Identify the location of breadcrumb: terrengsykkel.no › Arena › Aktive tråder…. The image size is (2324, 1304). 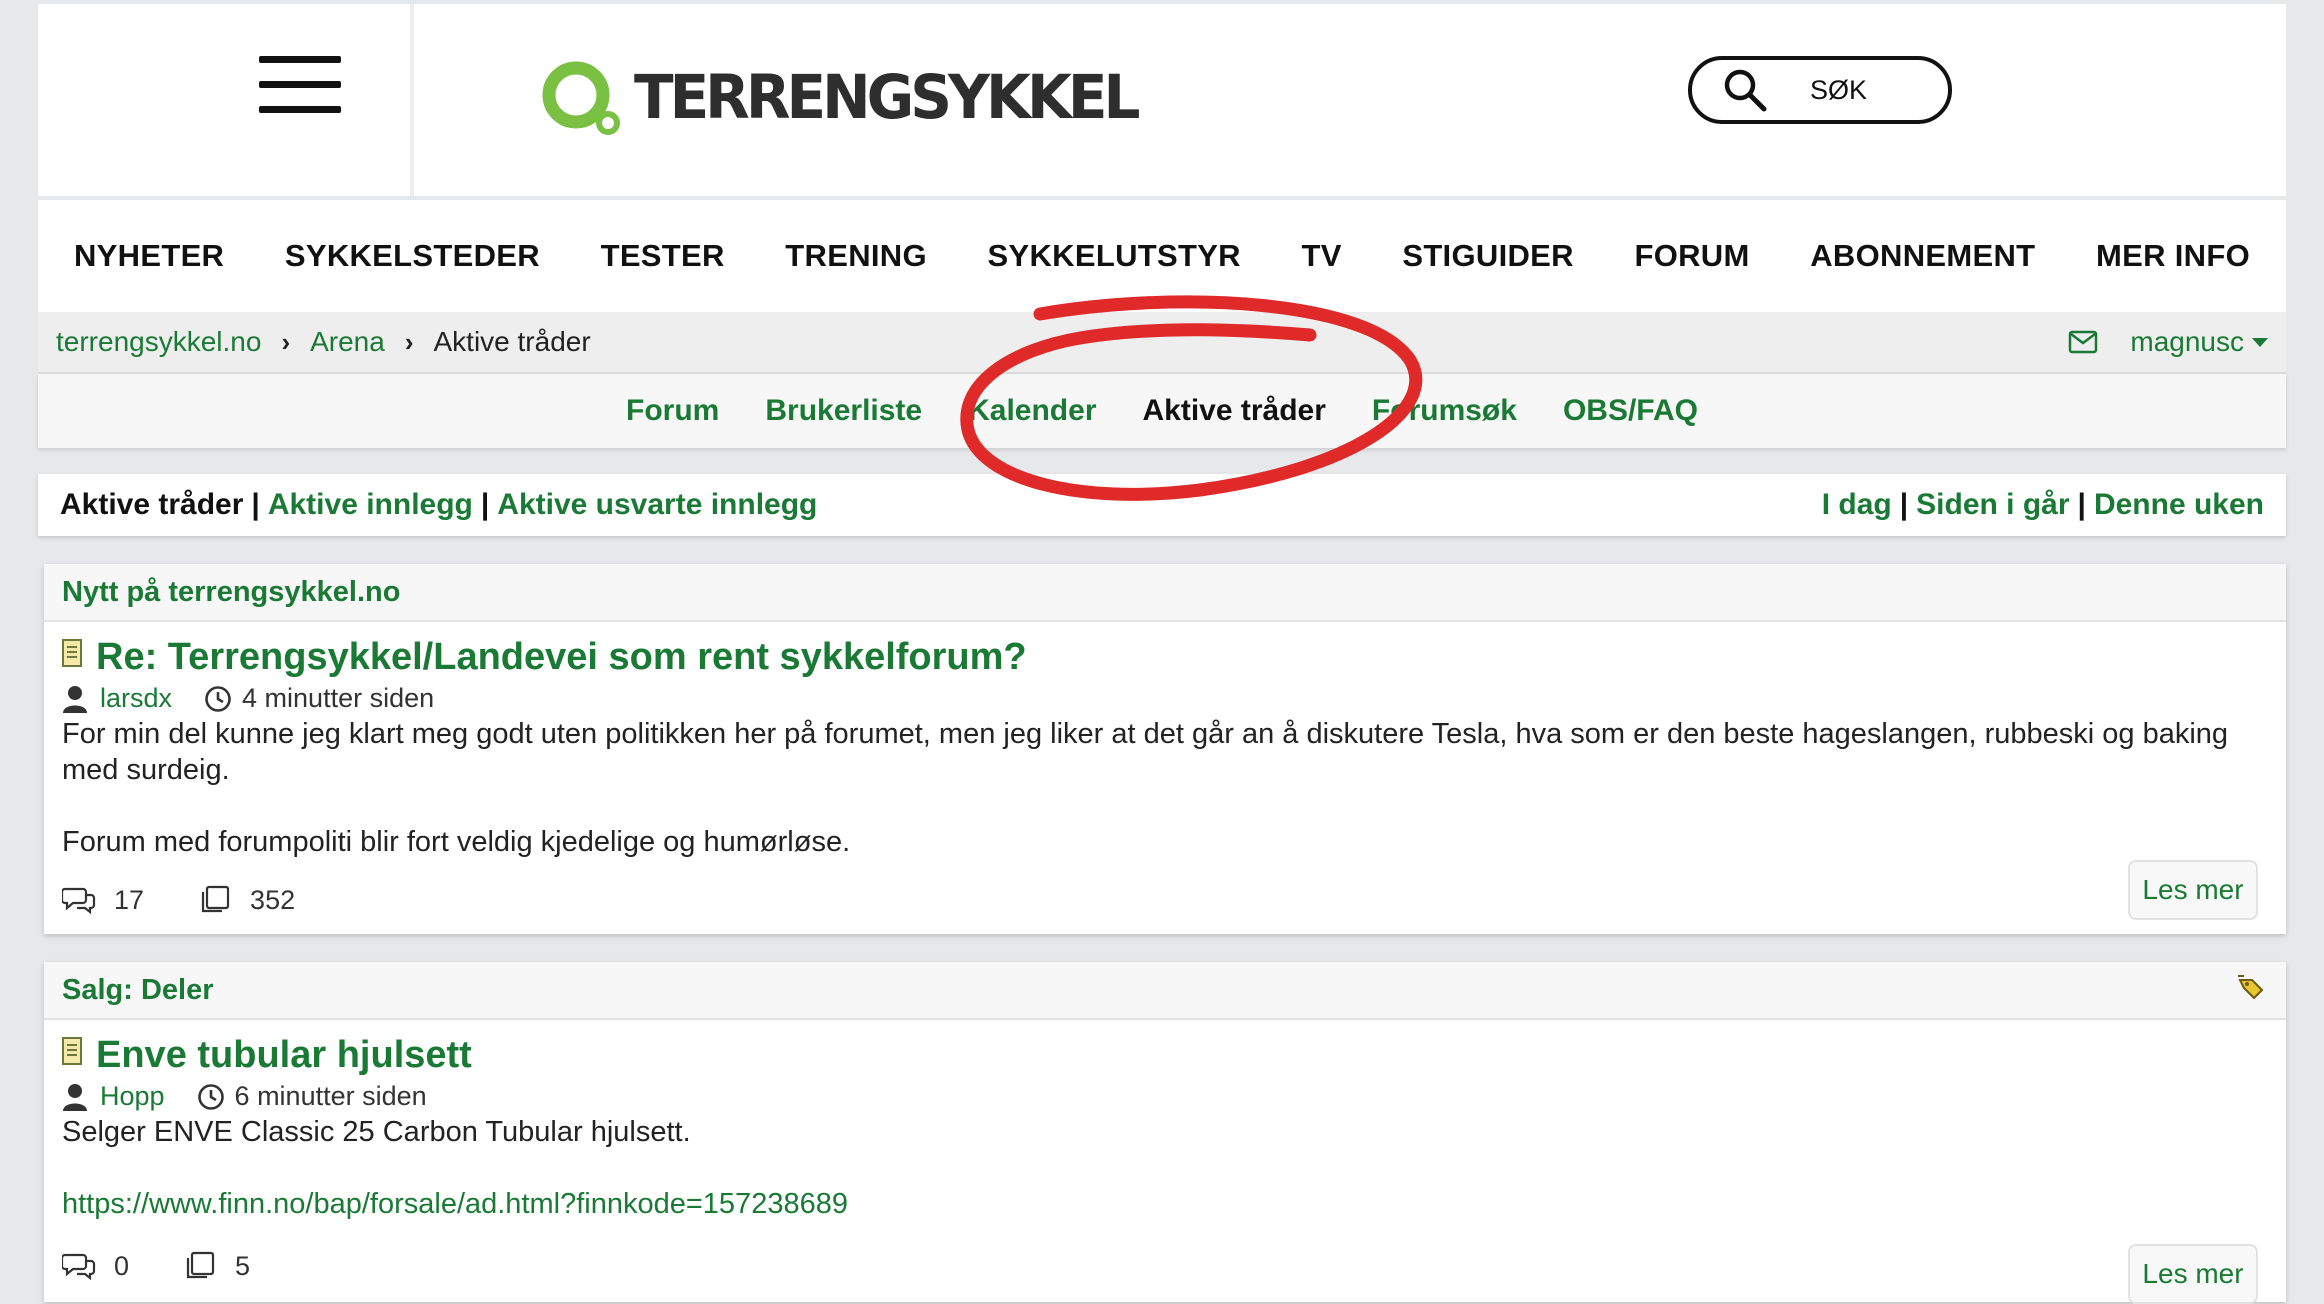
(1162, 343).